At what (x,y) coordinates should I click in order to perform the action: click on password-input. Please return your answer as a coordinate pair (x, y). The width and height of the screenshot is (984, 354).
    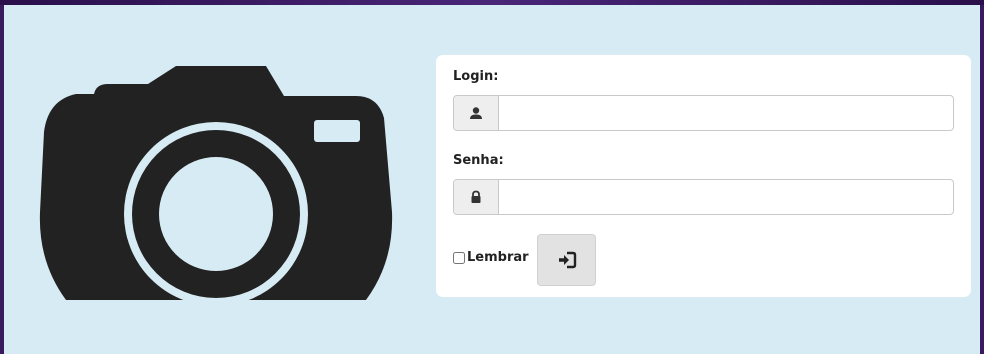
    Looking at the image, I should click on (726, 197).